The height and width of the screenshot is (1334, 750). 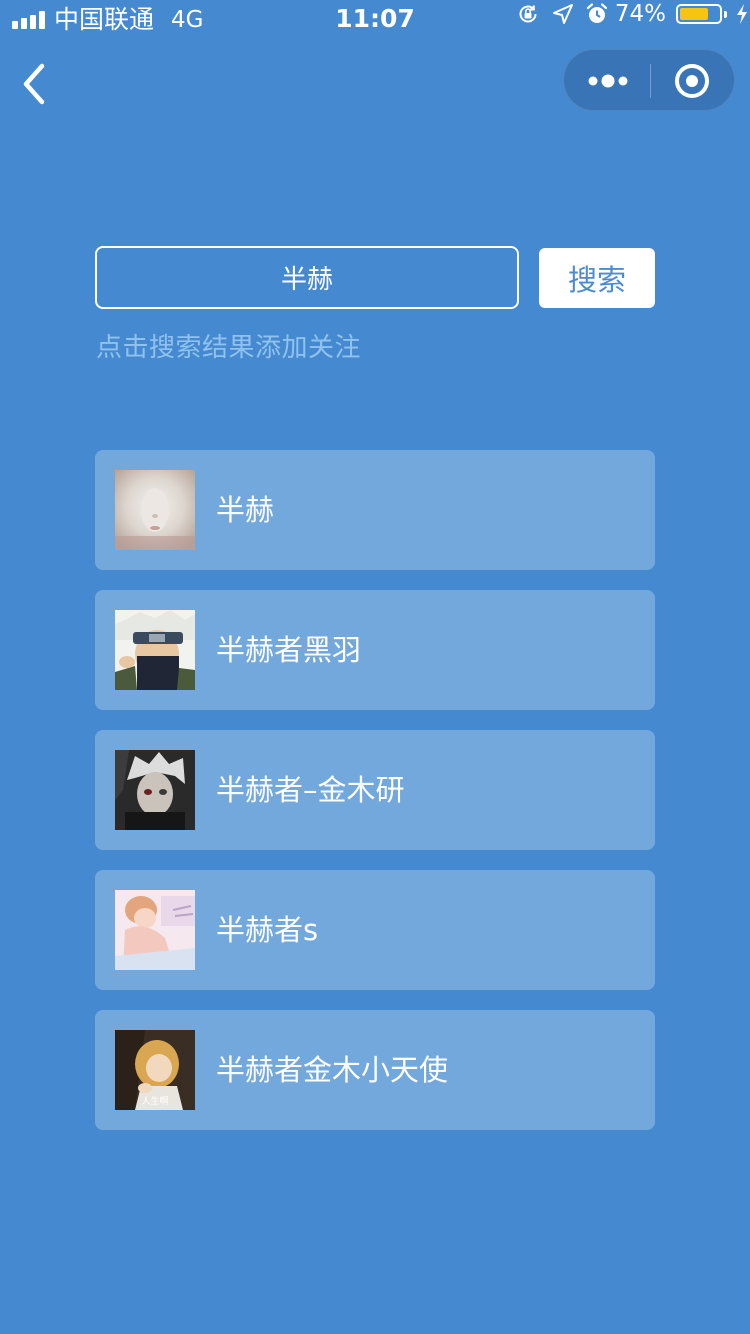 I want to click on result-name: 半赫者金木小天使, so click(x=332, y=1070).